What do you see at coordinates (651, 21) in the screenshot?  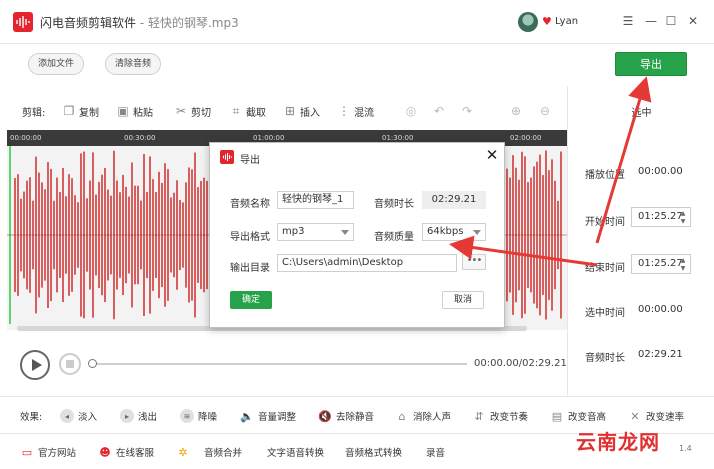 I see `minimize-icon: —` at bounding box center [651, 21].